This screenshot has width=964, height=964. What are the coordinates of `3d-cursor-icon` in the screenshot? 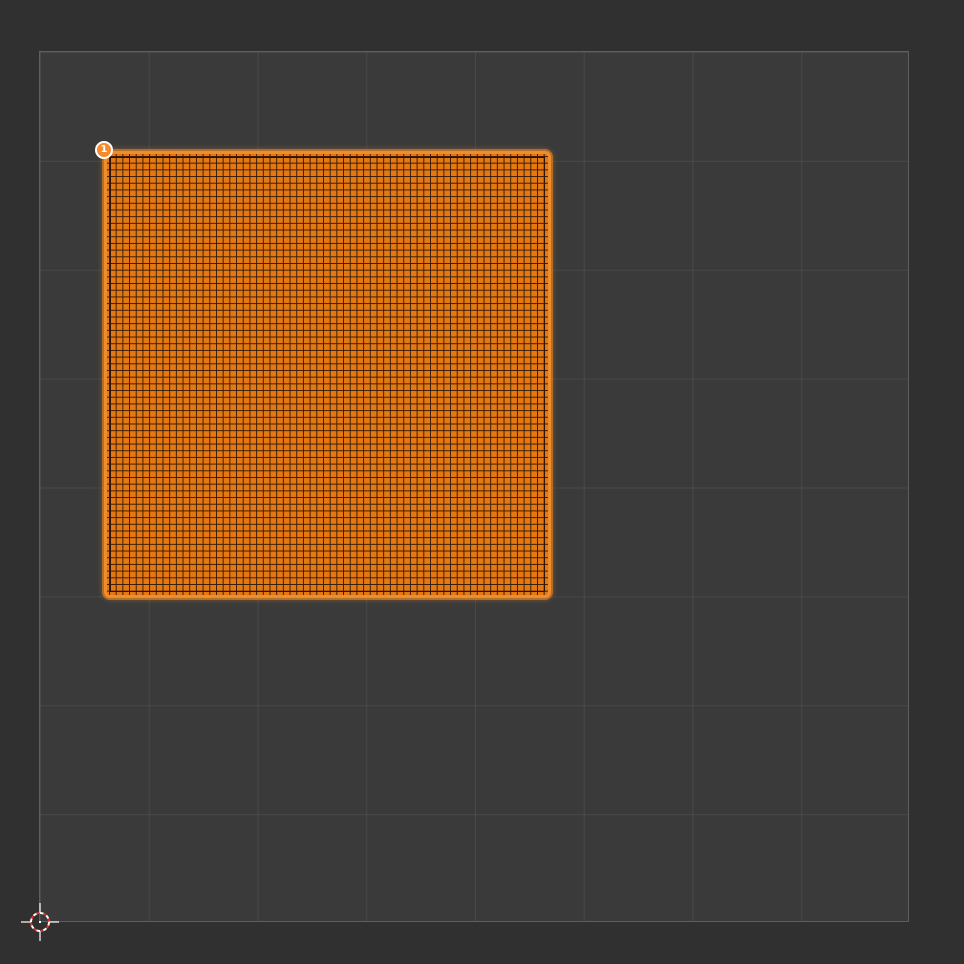 It's located at (40, 922).